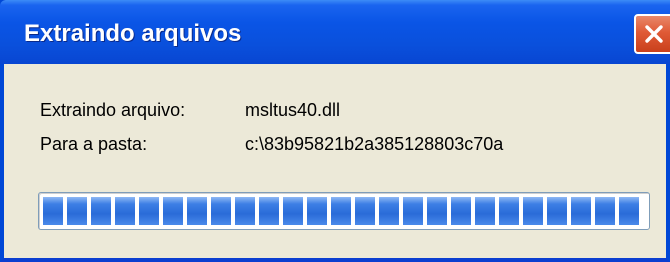 The image size is (670, 262). I want to click on progress-fill, so click(341, 211).